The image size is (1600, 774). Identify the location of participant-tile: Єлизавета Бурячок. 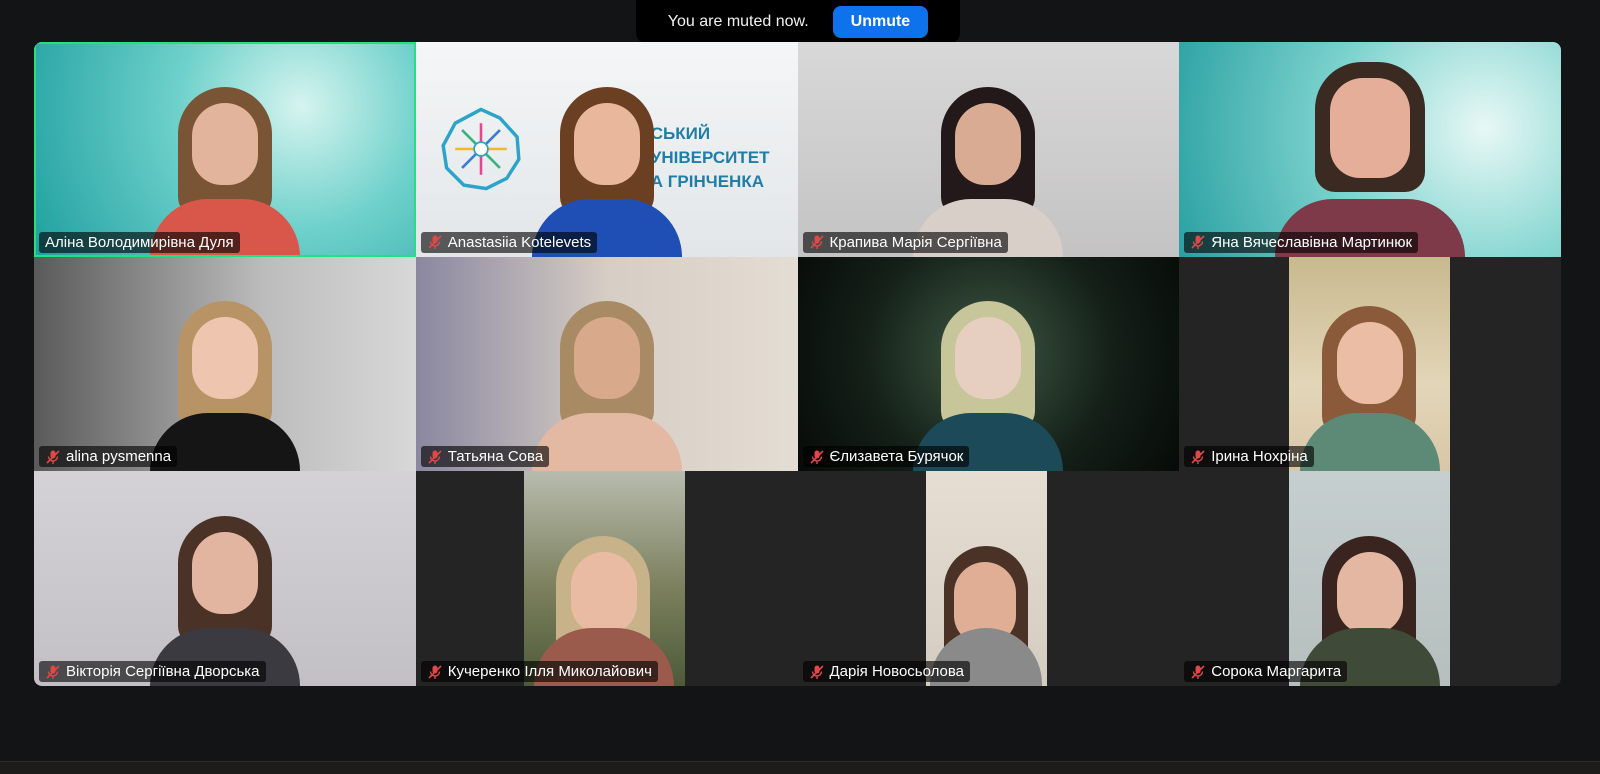
(988, 364).